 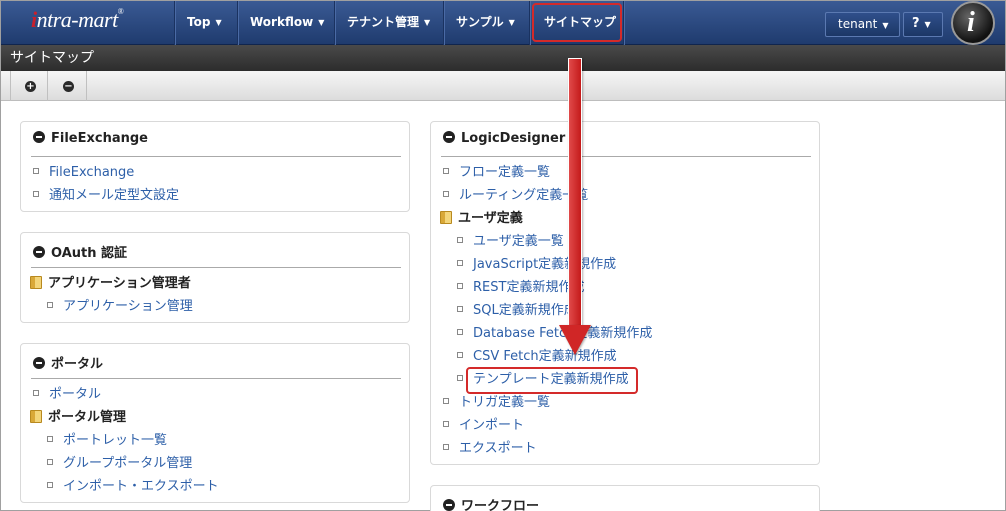 What do you see at coordinates (504, 138) in the screenshot?
I see `panel-title: LogicDesigner` at bounding box center [504, 138].